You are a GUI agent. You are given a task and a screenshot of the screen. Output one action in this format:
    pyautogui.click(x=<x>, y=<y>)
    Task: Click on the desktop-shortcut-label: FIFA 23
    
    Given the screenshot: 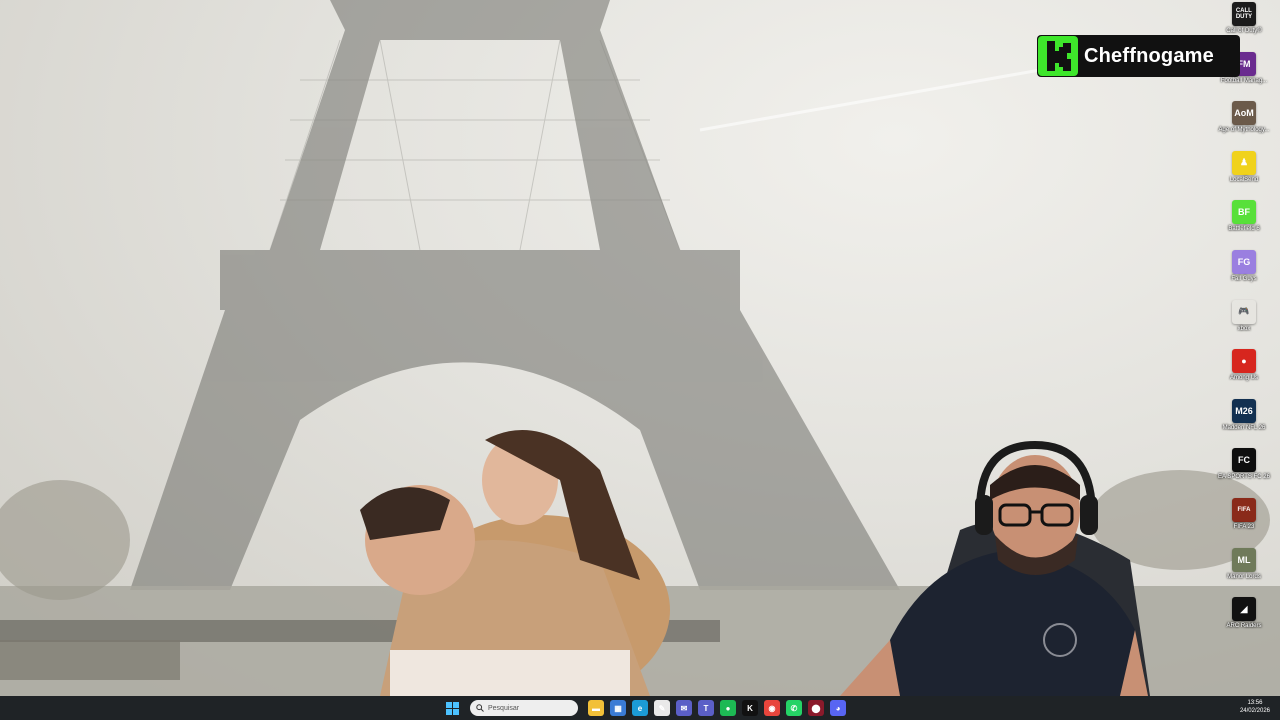 What is the action you would take?
    pyautogui.click(x=1244, y=526)
    